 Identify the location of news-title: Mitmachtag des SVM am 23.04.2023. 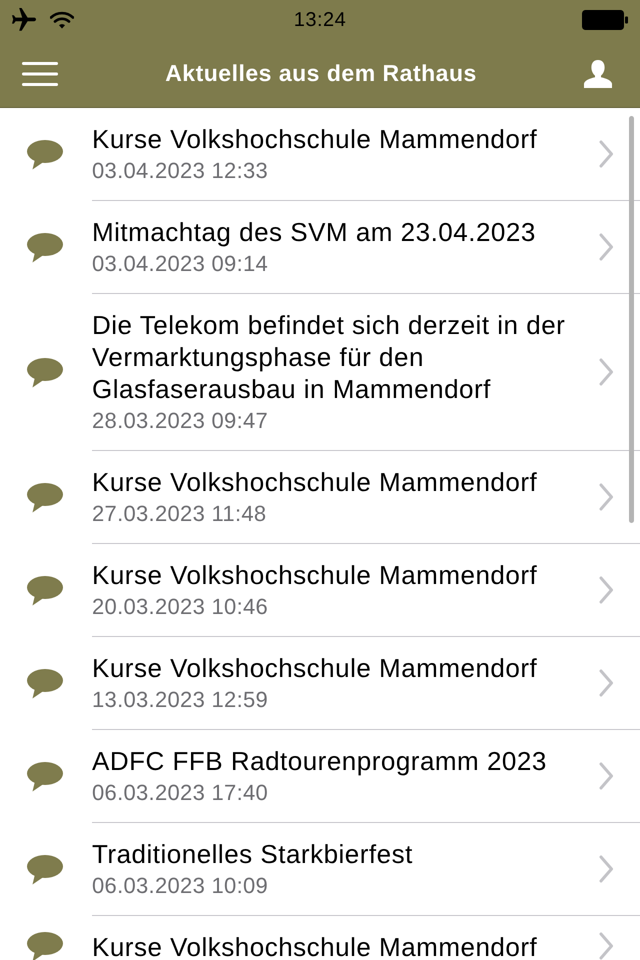
(341, 232).